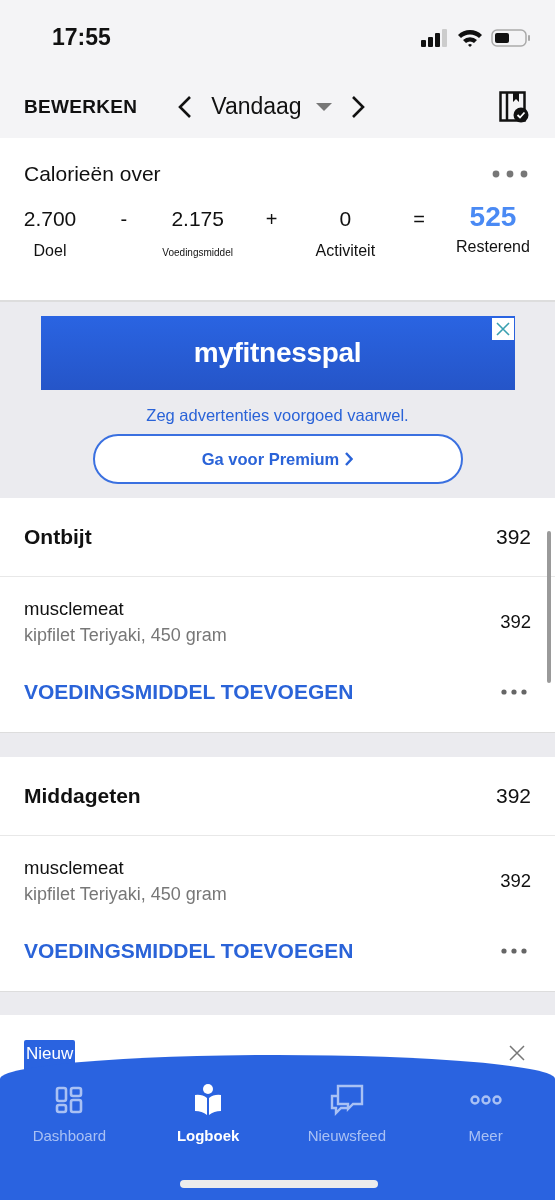  What do you see at coordinates (345, 219) in the screenshot?
I see `calorie-value: 0` at bounding box center [345, 219].